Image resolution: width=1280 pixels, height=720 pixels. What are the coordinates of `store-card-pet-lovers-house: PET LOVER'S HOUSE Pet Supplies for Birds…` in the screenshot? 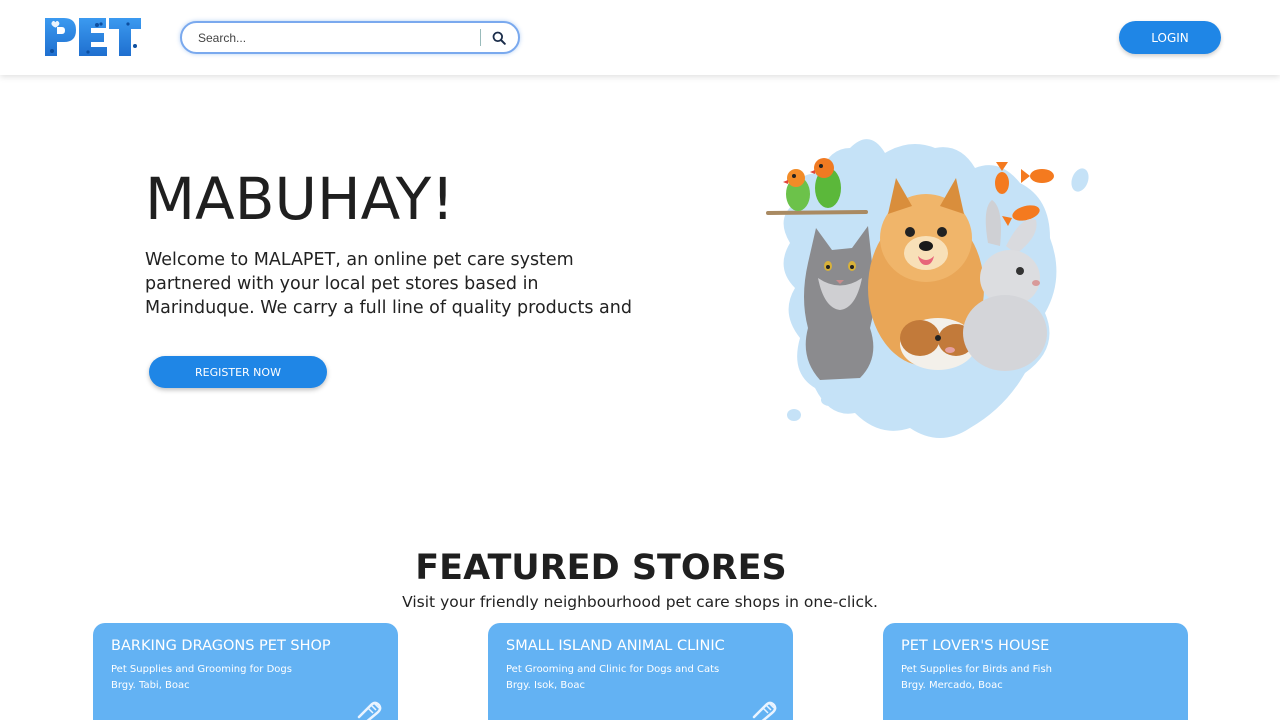 It's located at (1035, 671).